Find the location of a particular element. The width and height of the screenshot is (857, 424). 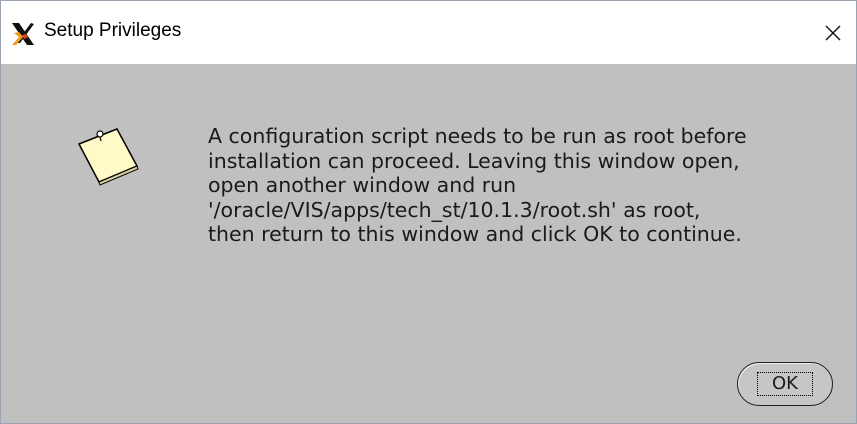

window-title: Setup Privileges is located at coordinates (113, 30).